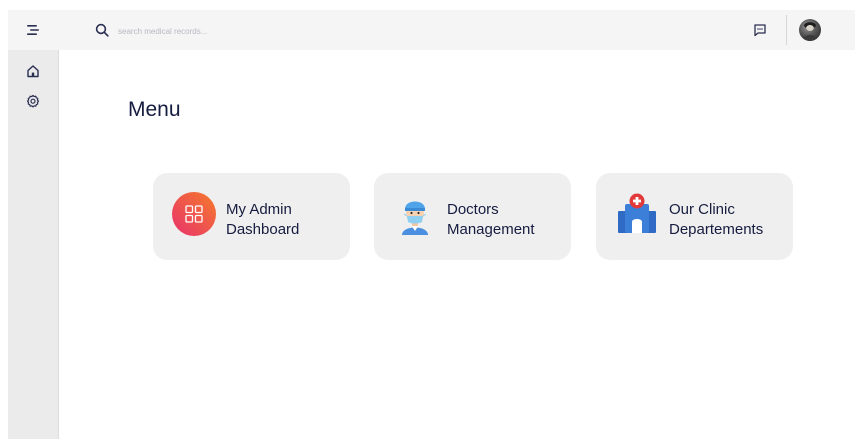 This screenshot has width=855, height=439. Describe the element at coordinates (33, 30) in the screenshot. I see `menu-toggle-icon` at that location.